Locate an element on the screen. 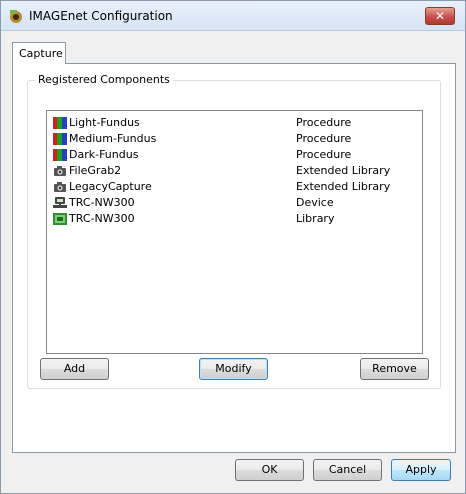  list-item: TRC-NW300 Library is located at coordinates (234, 219).